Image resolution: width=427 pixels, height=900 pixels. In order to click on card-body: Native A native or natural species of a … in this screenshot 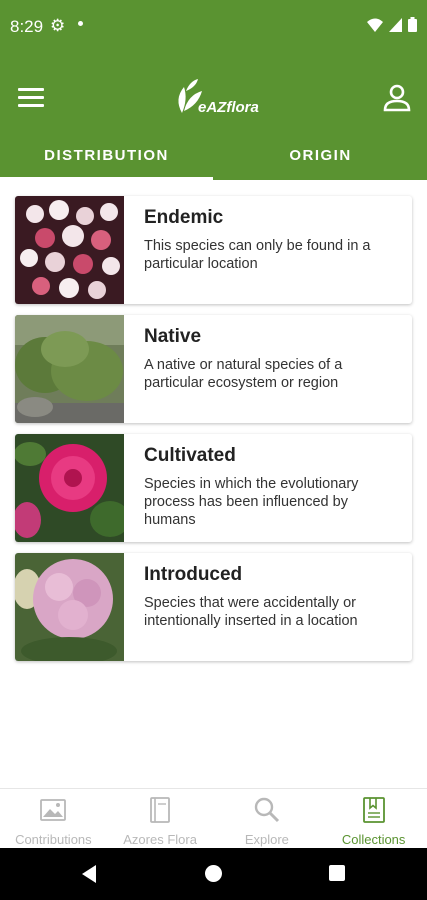, I will do `click(268, 369)`.